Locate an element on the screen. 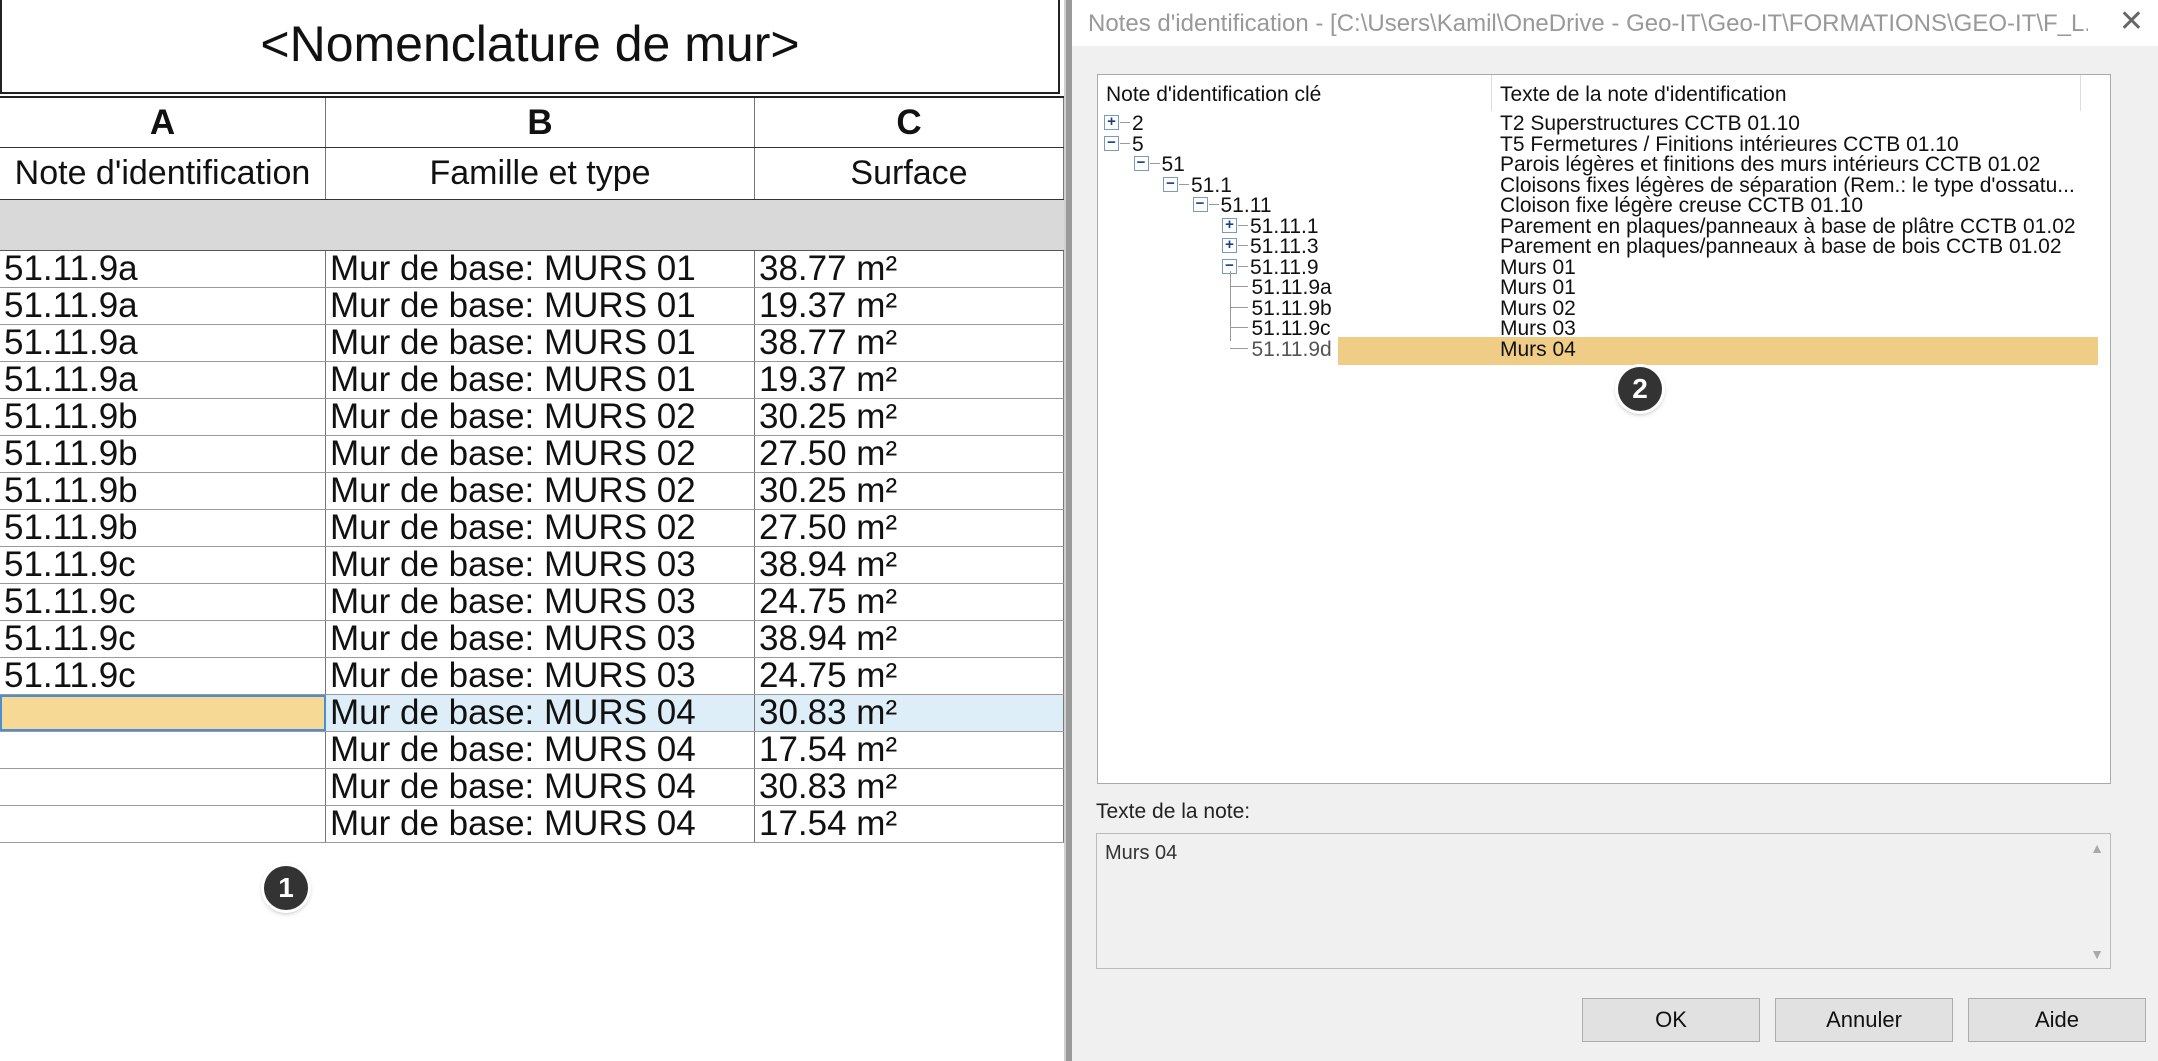 This screenshot has height=1061, width=2158. note-text-field: Murs 04 ▲ ▼ is located at coordinates (1603, 901).